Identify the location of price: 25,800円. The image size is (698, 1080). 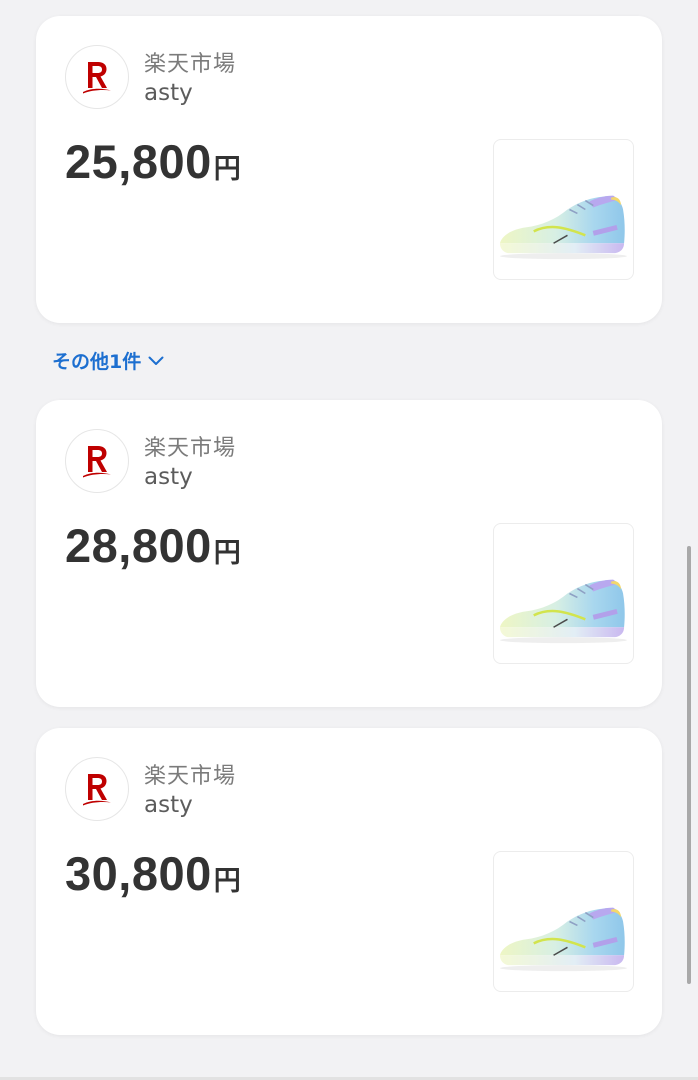
(153, 161).